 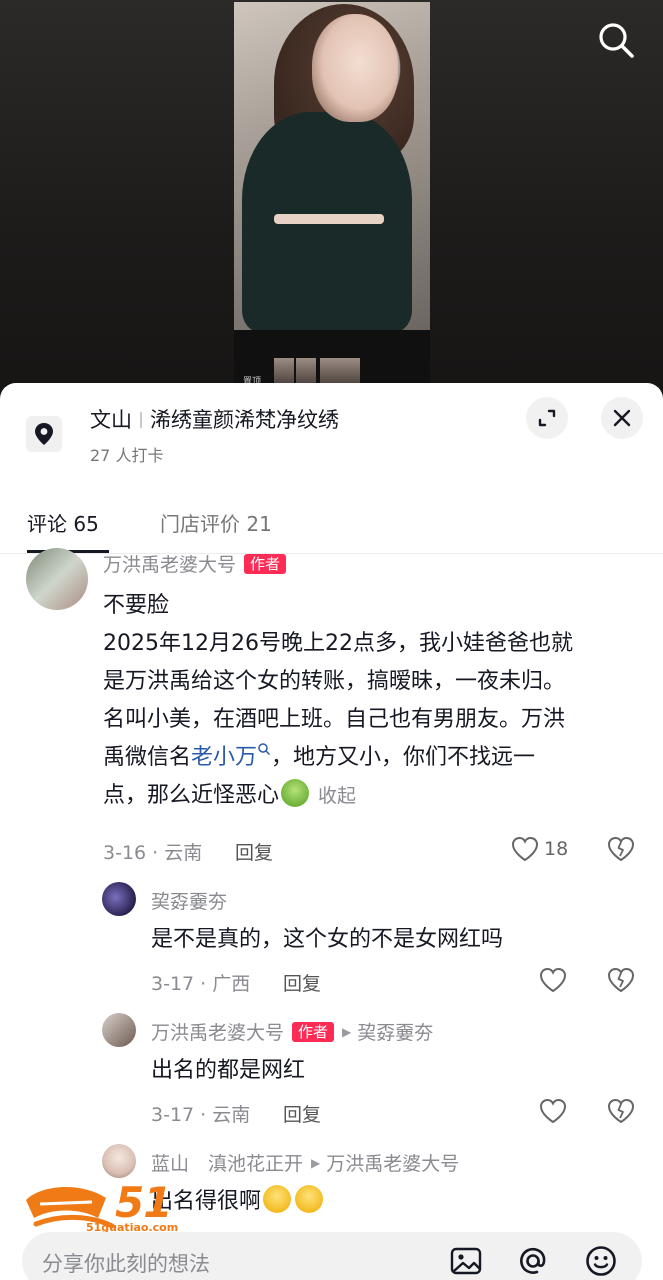 What do you see at coordinates (228, 1070) in the screenshot?
I see `reply-text: 出名的都是网红` at bounding box center [228, 1070].